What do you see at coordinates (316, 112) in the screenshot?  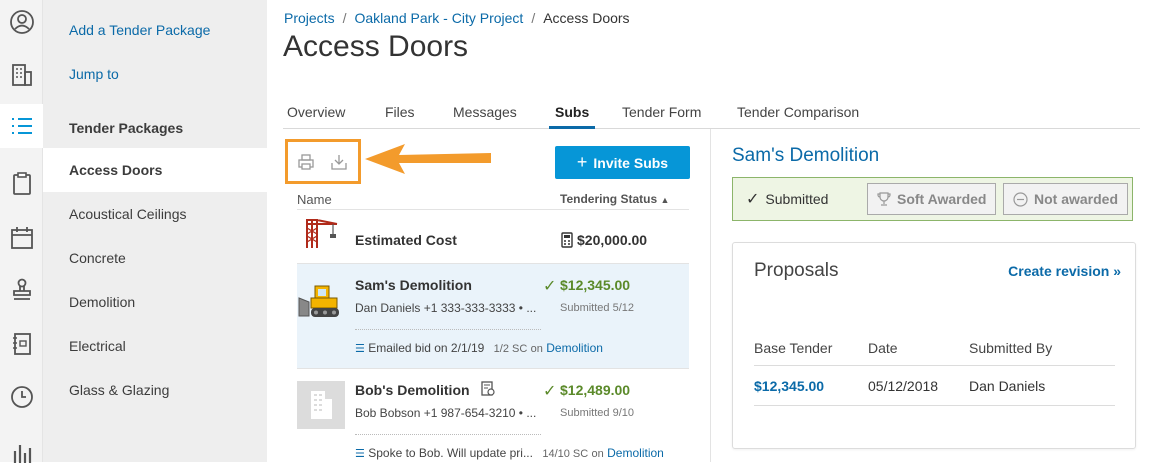 I see `tab-overview: Overview` at bounding box center [316, 112].